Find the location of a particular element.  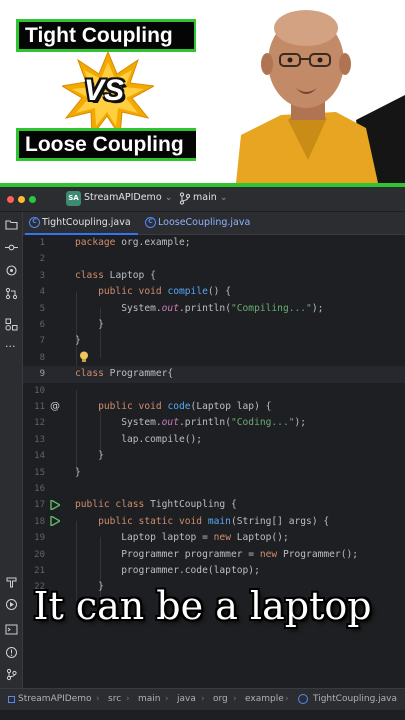

code-line: 11 public void code(Laptop lap) { is located at coordinates (153, 406).